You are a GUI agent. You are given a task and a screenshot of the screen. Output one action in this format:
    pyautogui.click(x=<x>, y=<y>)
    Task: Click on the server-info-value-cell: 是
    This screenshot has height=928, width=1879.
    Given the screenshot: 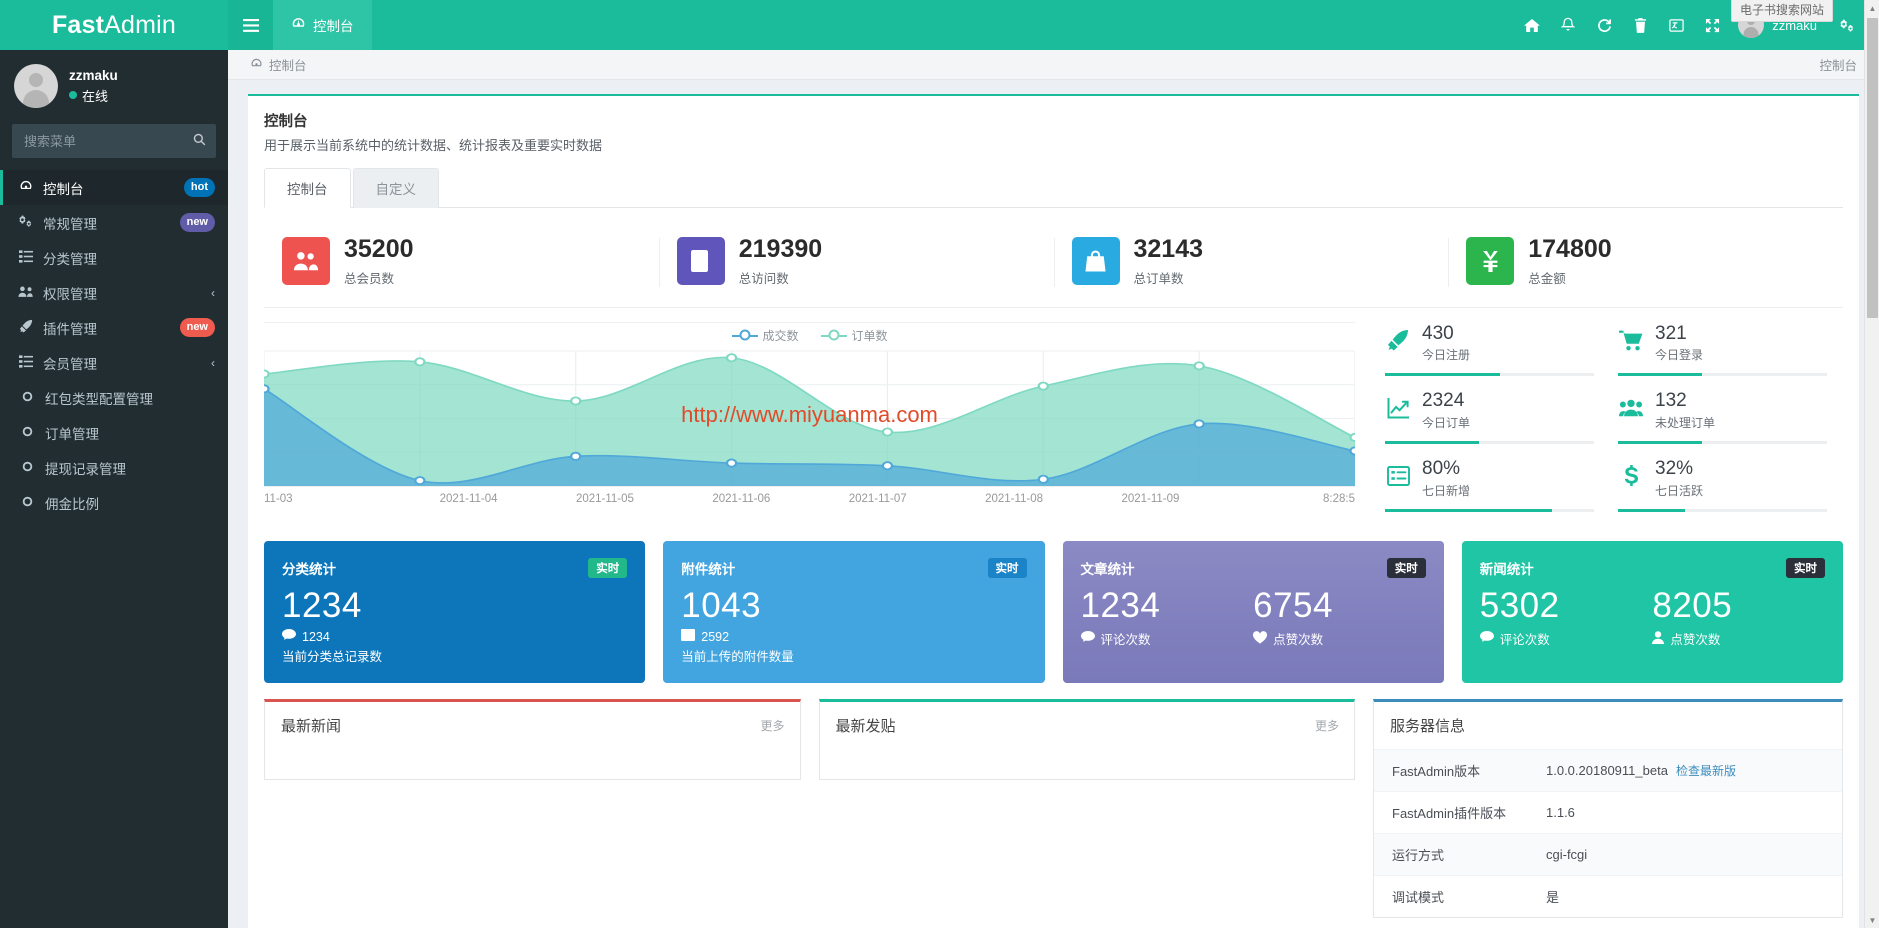 What is the action you would take?
    pyautogui.click(x=1688, y=897)
    